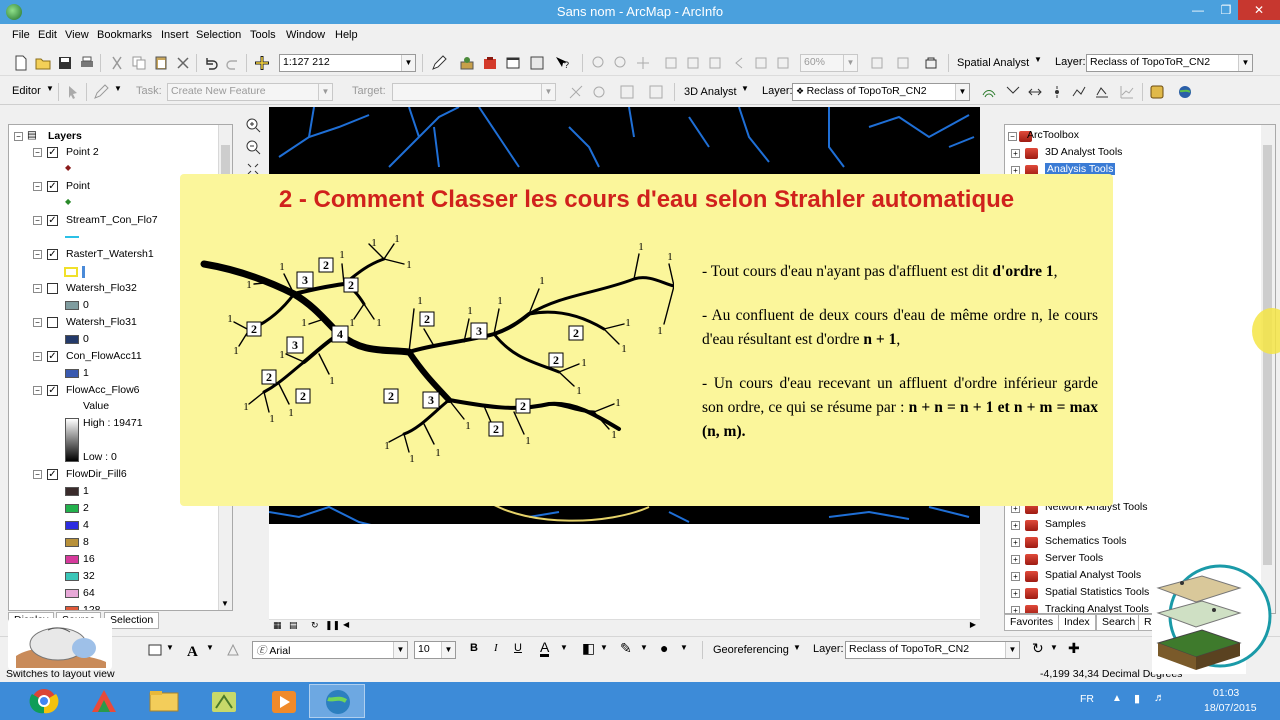 The width and height of the screenshot is (1280, 720). I want to click on font-size-combo: 10 ▼, so click(435, 650).